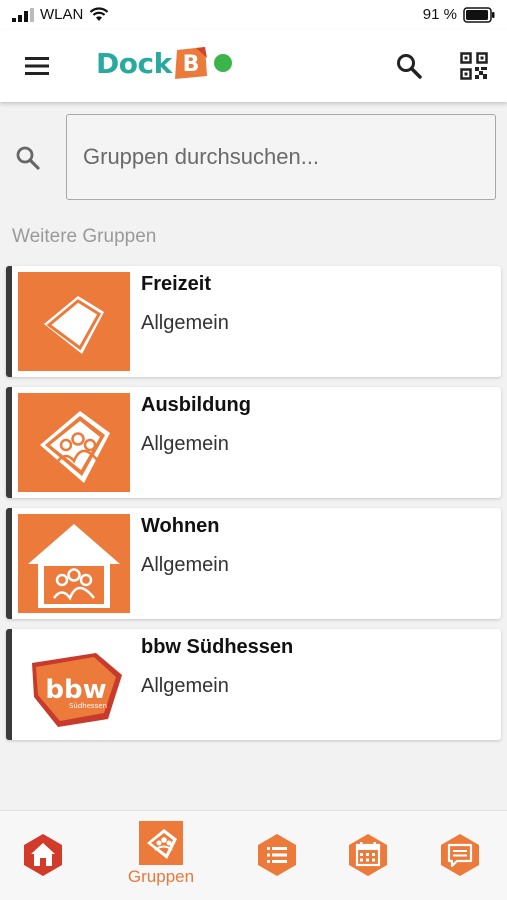 The image size is (507, 900). Describe the element at coordinates (161, 876) in the screenshot. I see `nav-groups-label: Gruppen` at that location.